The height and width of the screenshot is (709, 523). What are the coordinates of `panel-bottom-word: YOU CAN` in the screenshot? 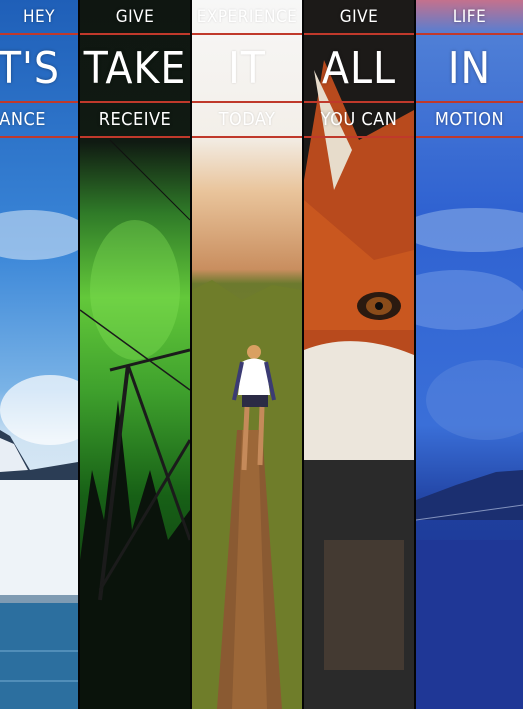 It's located at (359, 119).